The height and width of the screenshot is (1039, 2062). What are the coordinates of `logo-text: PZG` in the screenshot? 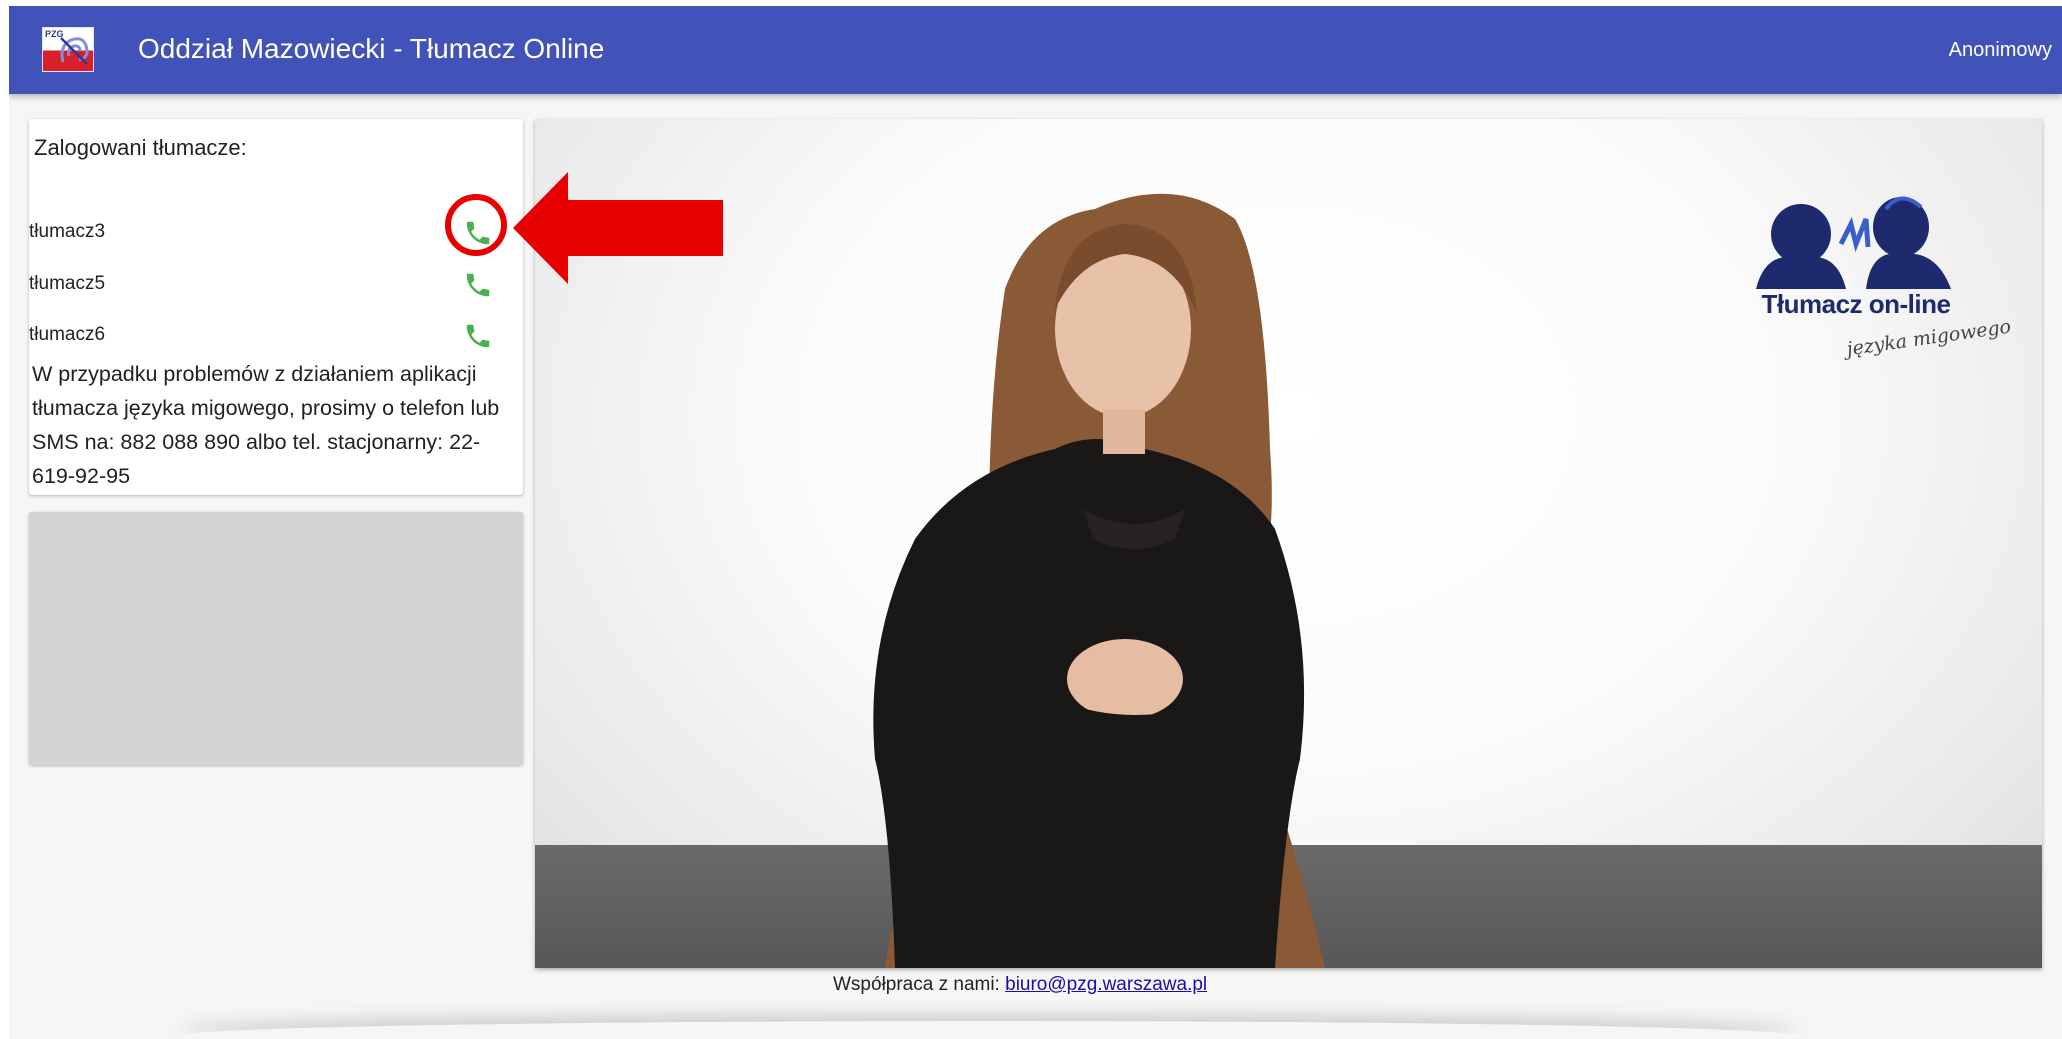 It's located at (54, 34).